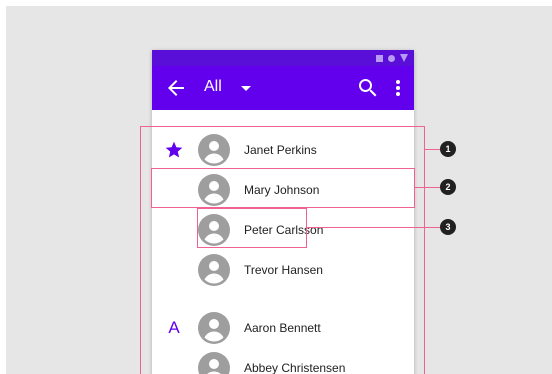 Image resolution: width=552 pixels, height=374 pixels. I want to click on circle-icon, so click(391, 58).